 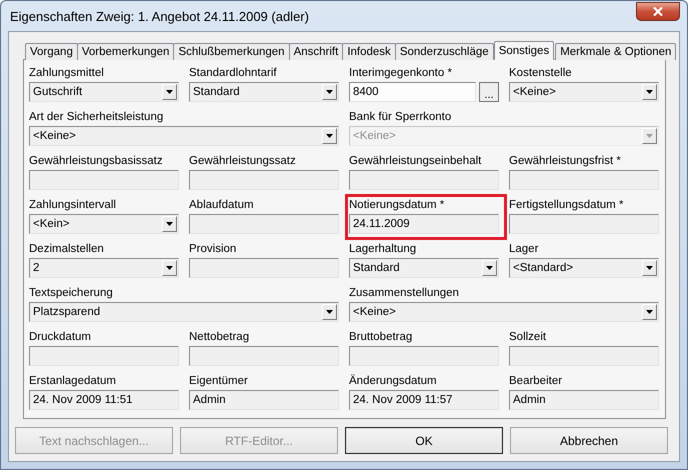 I want to click on close-button, so click(x=658, y=11).